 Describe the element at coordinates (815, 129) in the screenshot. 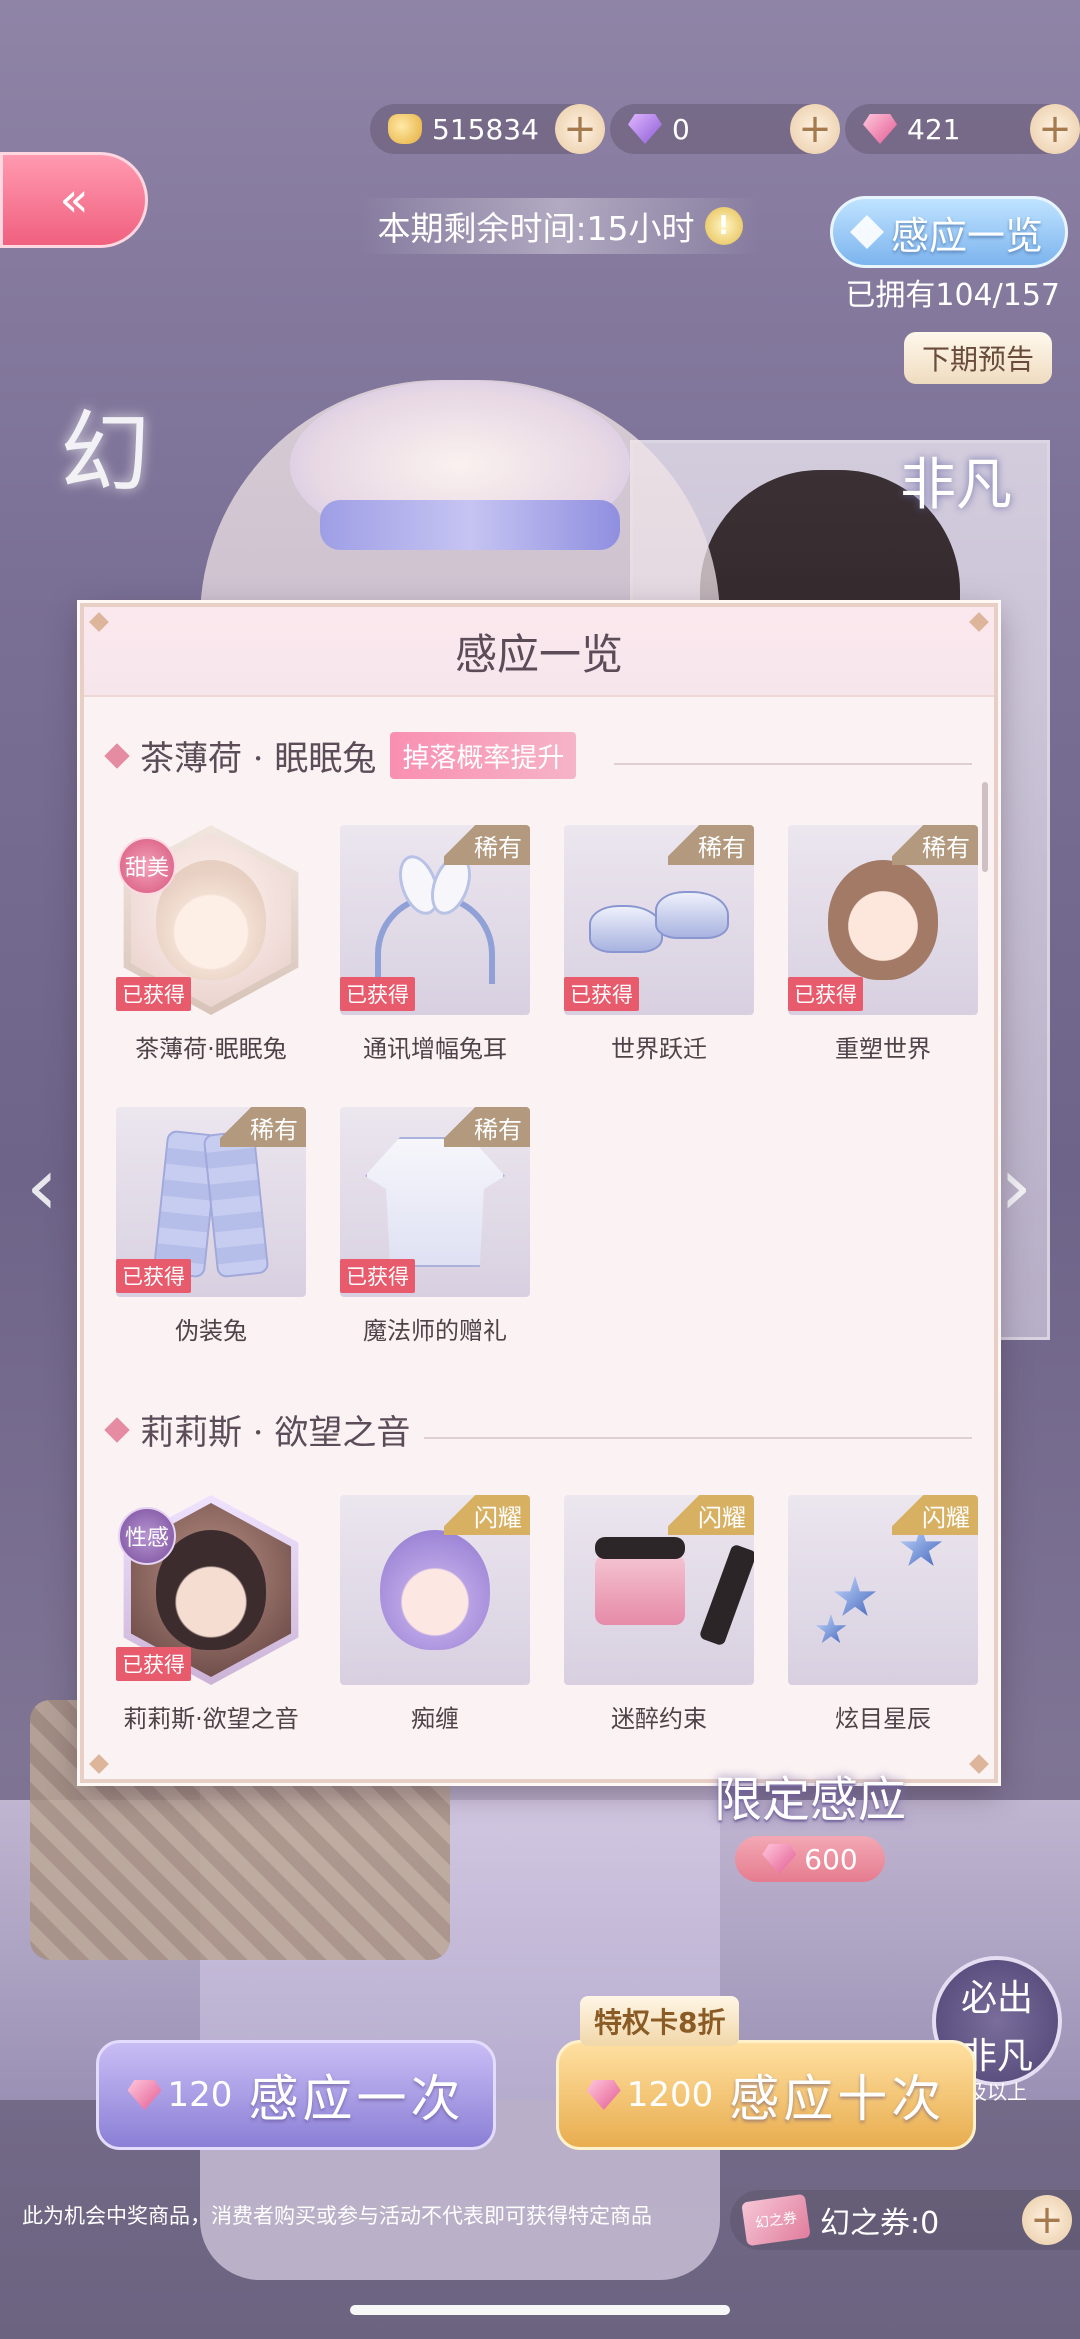

I see `add-purple-diamond-button: +` at that location.